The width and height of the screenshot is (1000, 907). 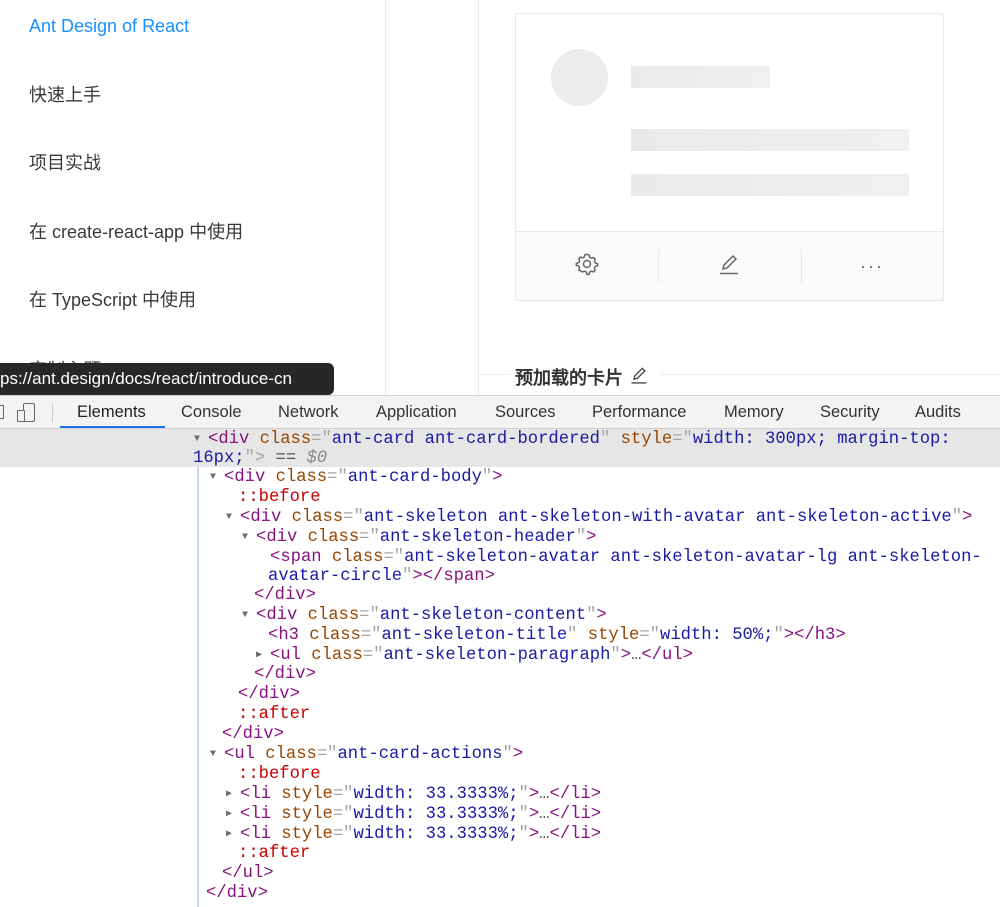 What do you see at coordinates (436, 814) in the screenshot?
I see `code-token-val: width: 33.3333%;` at bounding box center [436, 814].